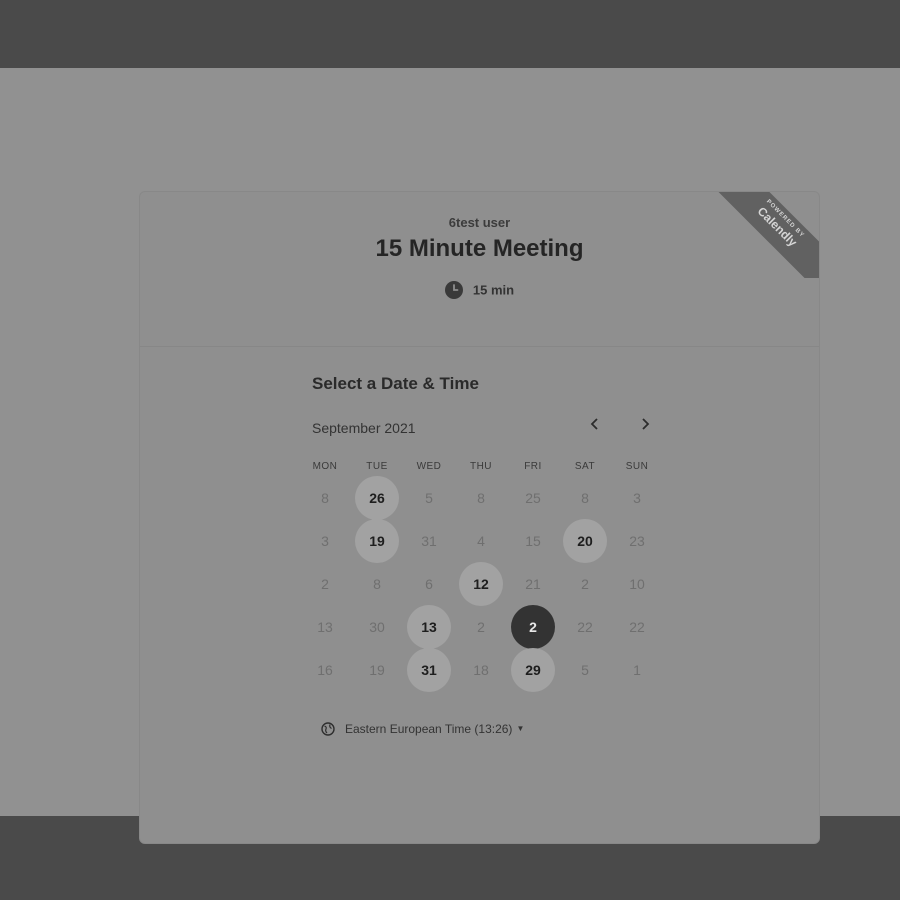 This screenshot has height=900, width=900. Describe the element at coordinates (594, 424) in the screenshot. I see `chevron-left-icon` at that location.